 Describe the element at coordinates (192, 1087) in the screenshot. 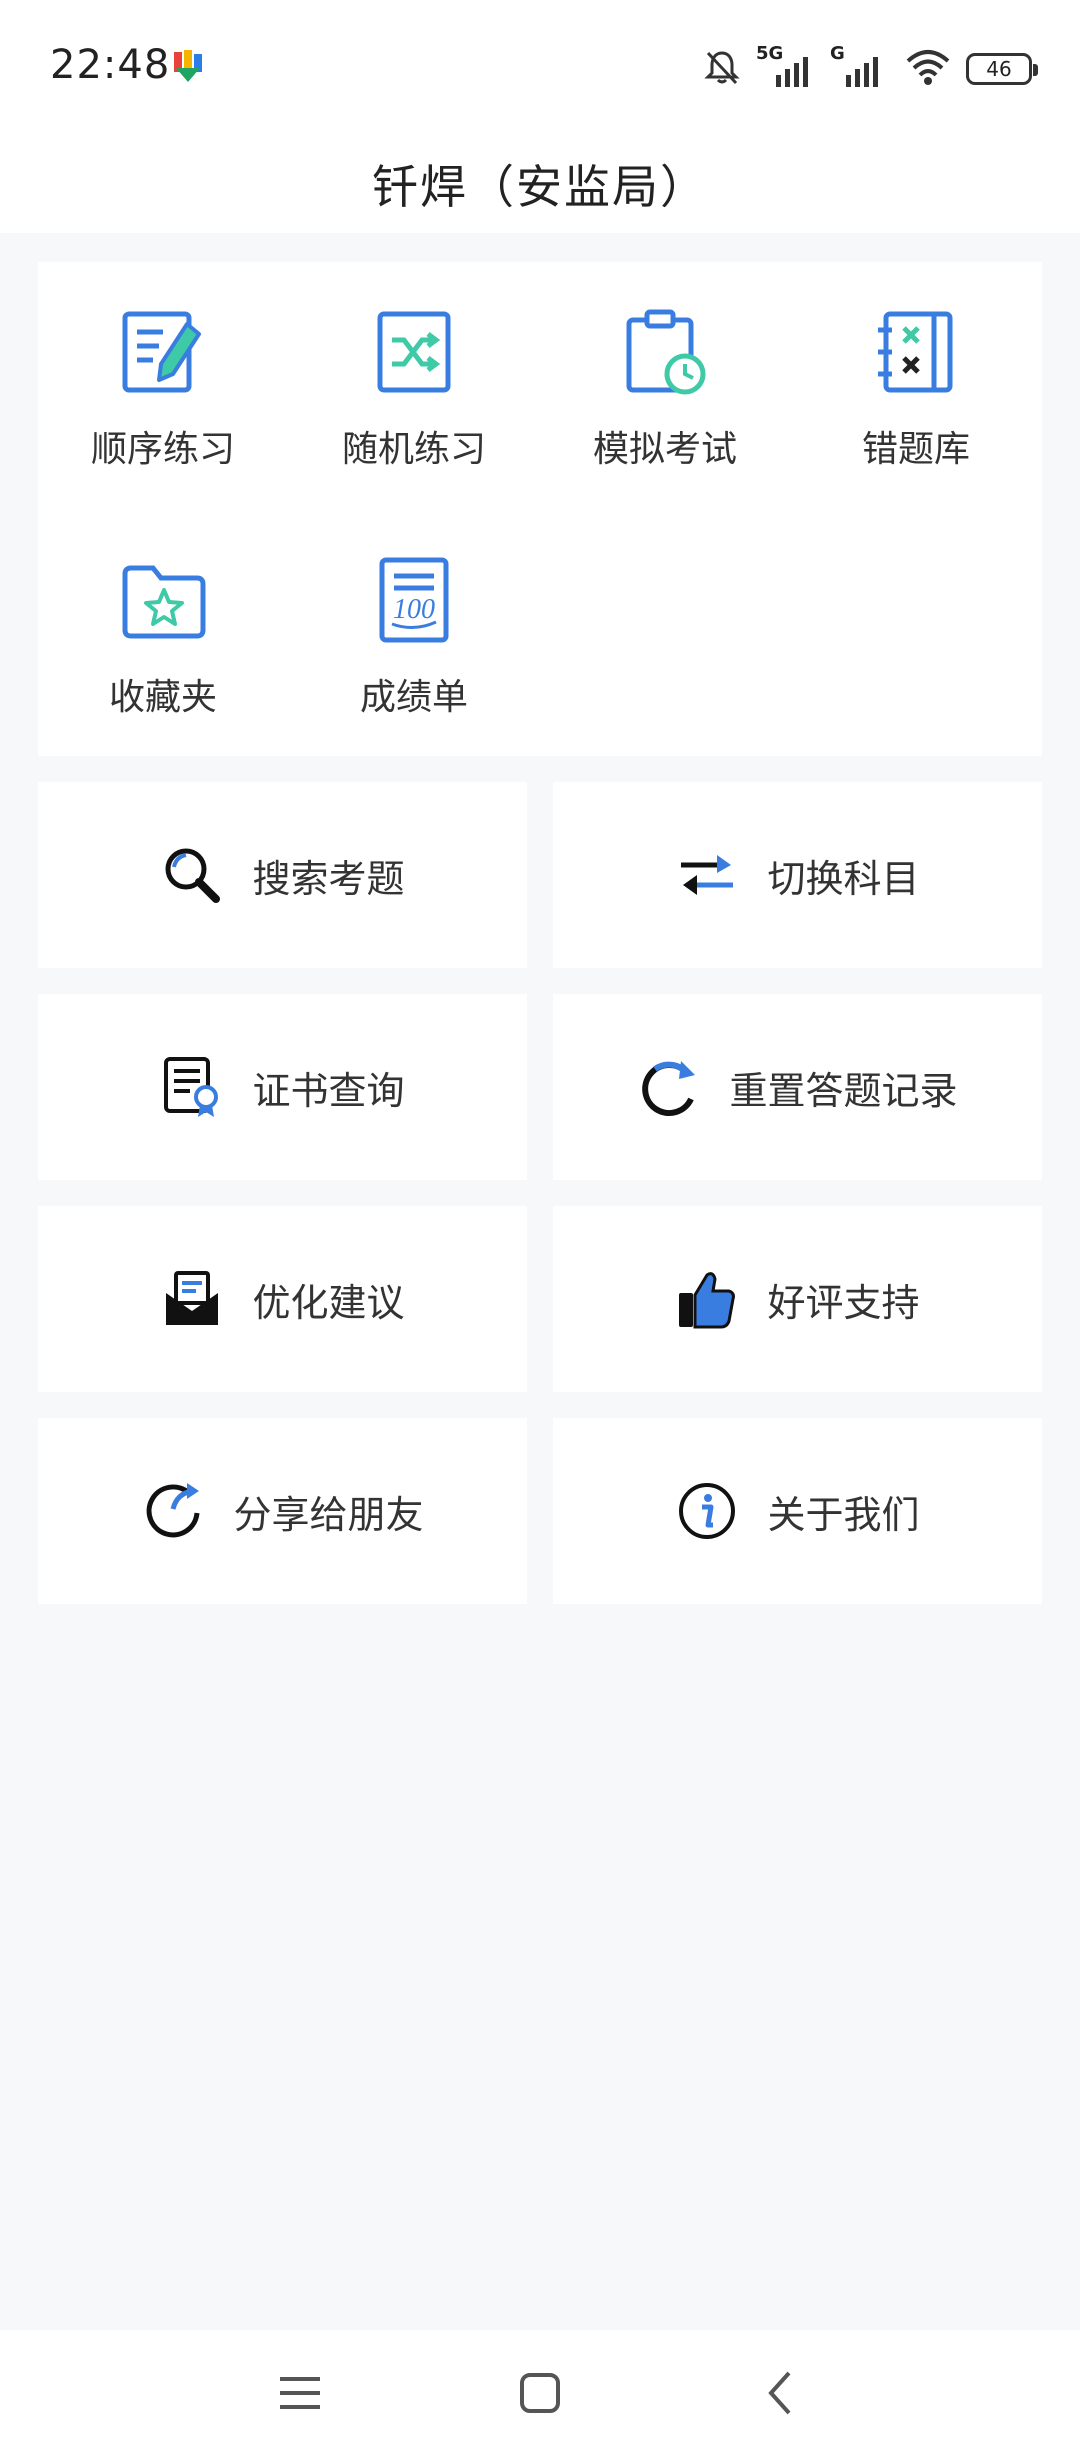

I see `certificate-icon` at that location.